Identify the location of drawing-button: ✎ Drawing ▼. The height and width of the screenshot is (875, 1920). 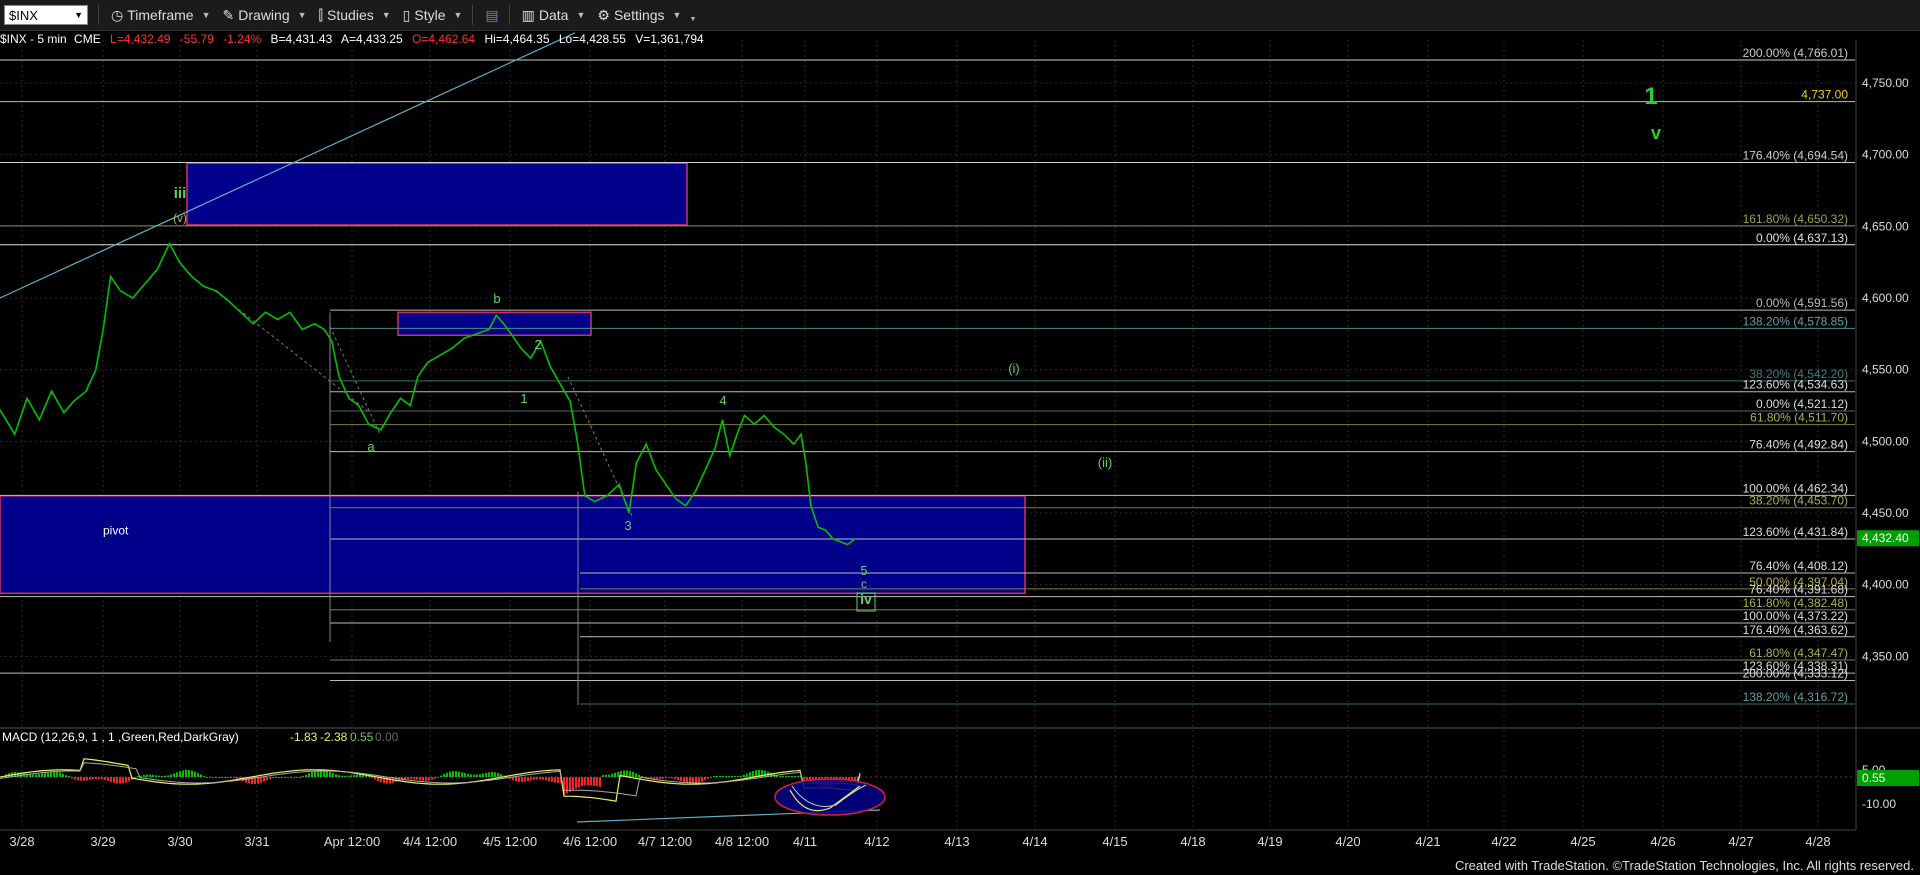
(265, 15).